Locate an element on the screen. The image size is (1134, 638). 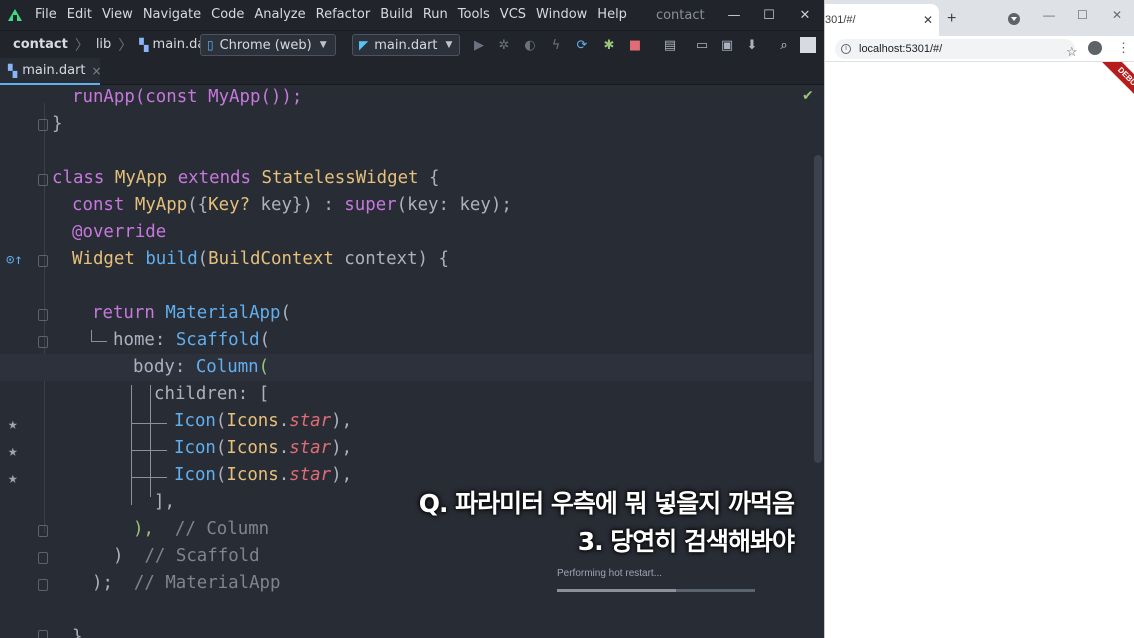
code-line: @override is located at coordinates (119, 232).